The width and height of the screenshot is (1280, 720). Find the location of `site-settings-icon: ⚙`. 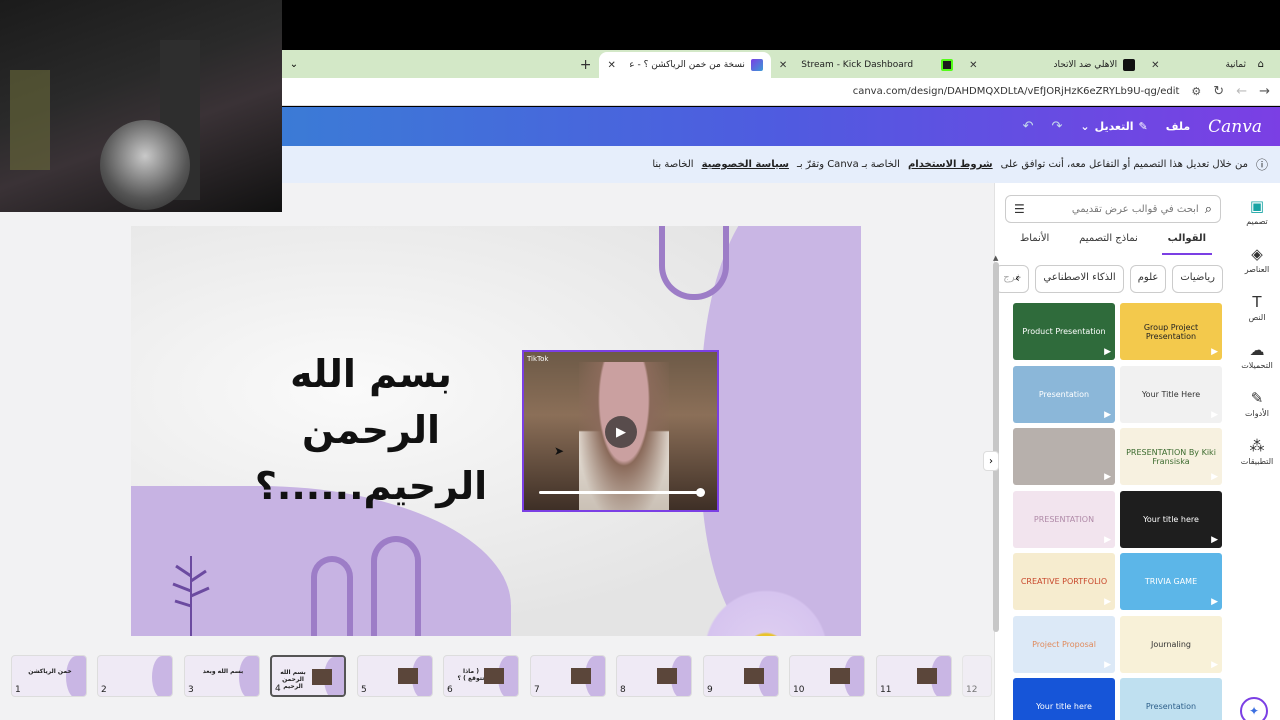

site-settings-icon: ⚙ is located at coordinates (1196, 91).